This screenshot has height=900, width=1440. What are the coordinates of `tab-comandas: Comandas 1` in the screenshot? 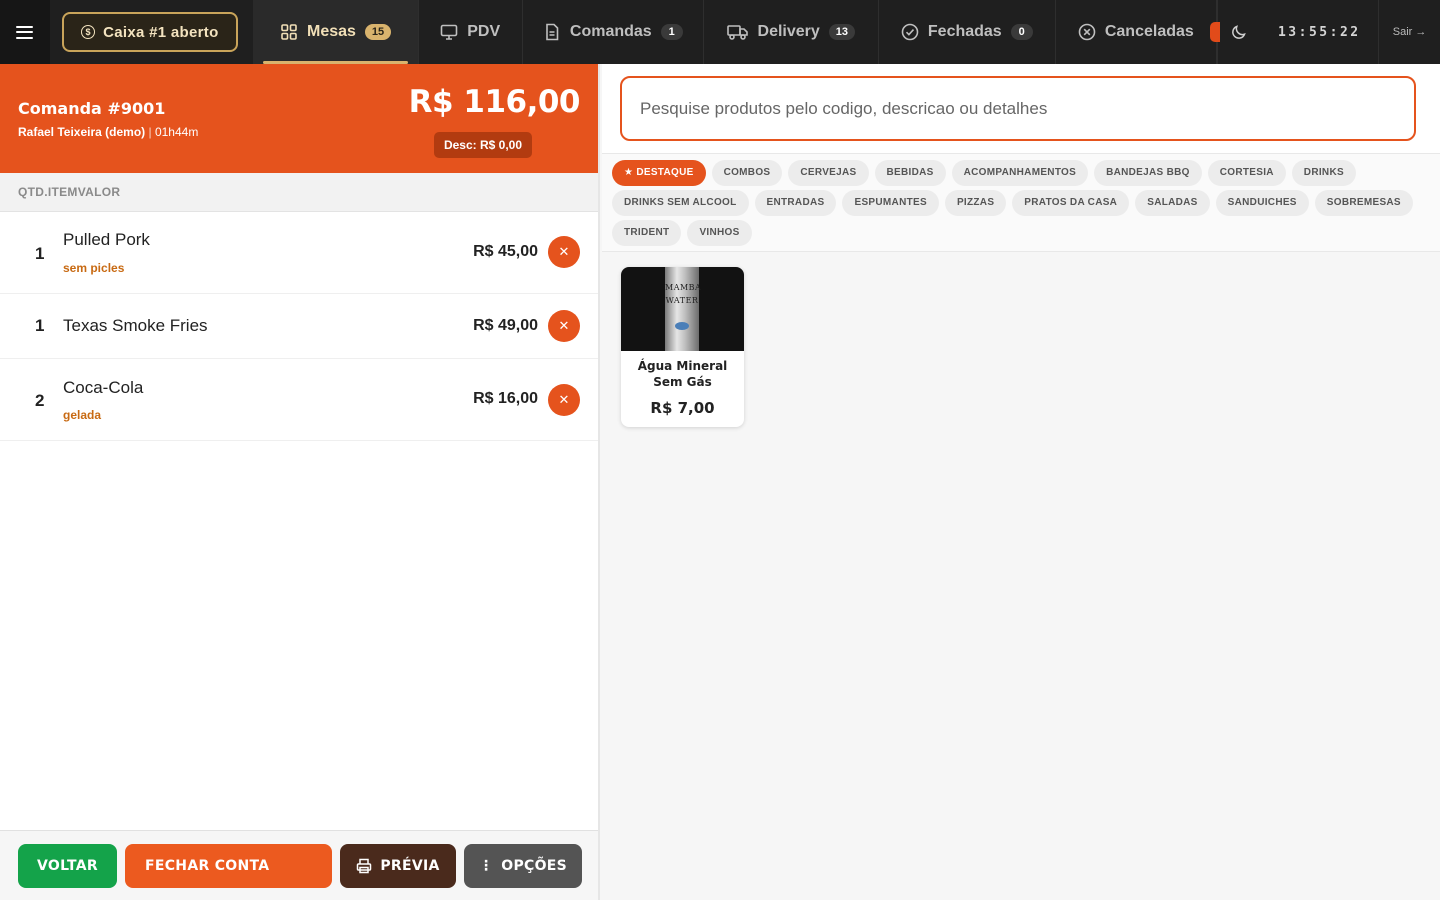 It's located at (614, 32).